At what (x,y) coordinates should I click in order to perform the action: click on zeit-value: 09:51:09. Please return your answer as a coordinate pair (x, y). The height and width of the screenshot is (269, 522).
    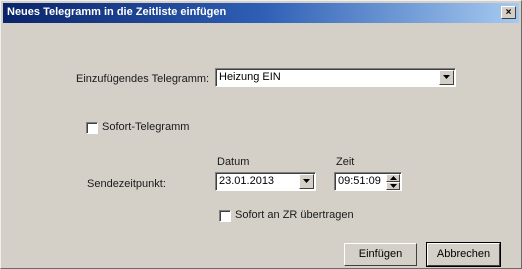
    Looking at the image, I should click on (359, 181).